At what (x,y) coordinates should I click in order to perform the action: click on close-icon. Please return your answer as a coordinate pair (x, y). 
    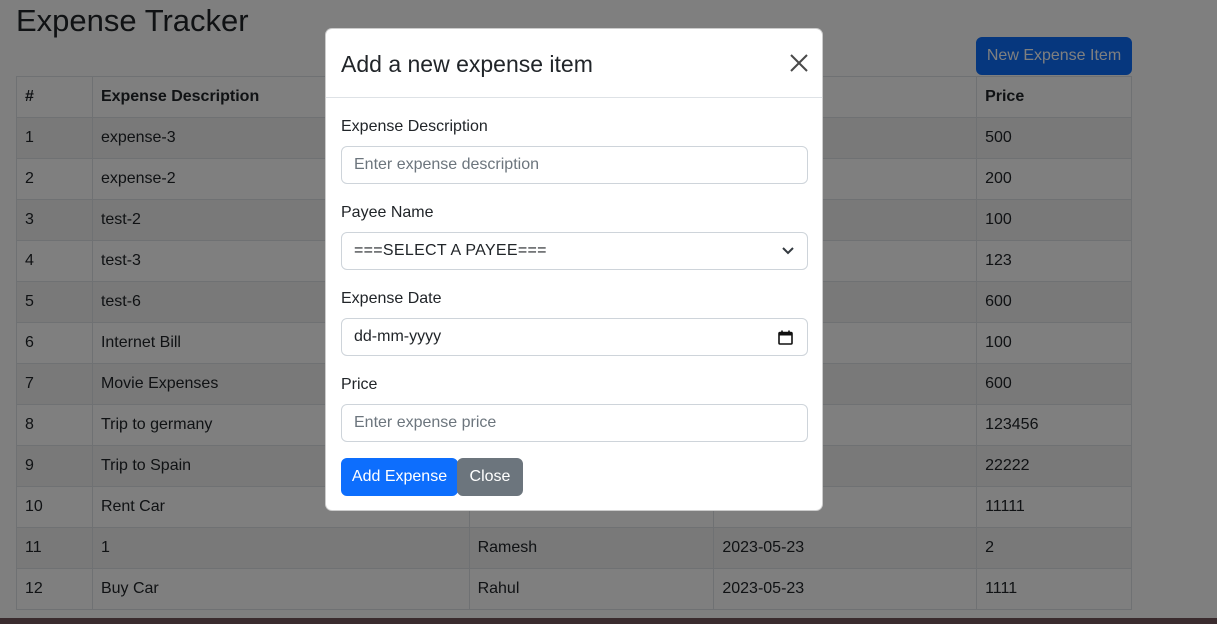
    Looking at the image, I should click on (799, 63).